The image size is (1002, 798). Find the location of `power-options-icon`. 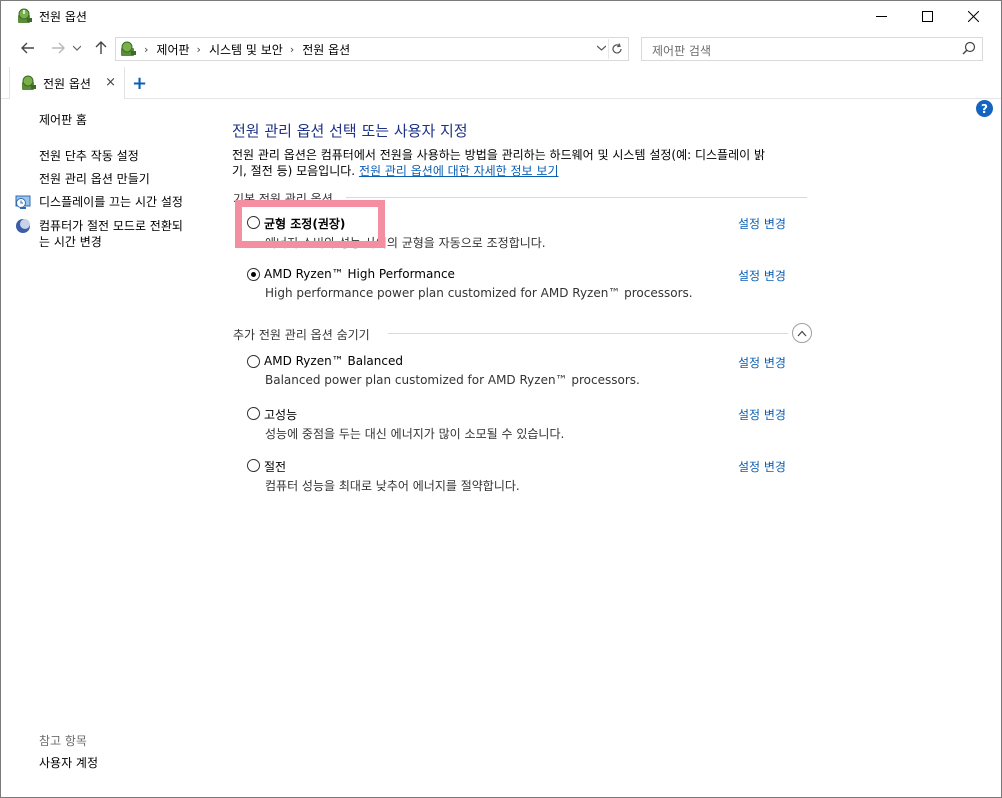

power-options-icon is located at coordinates (29, 82).